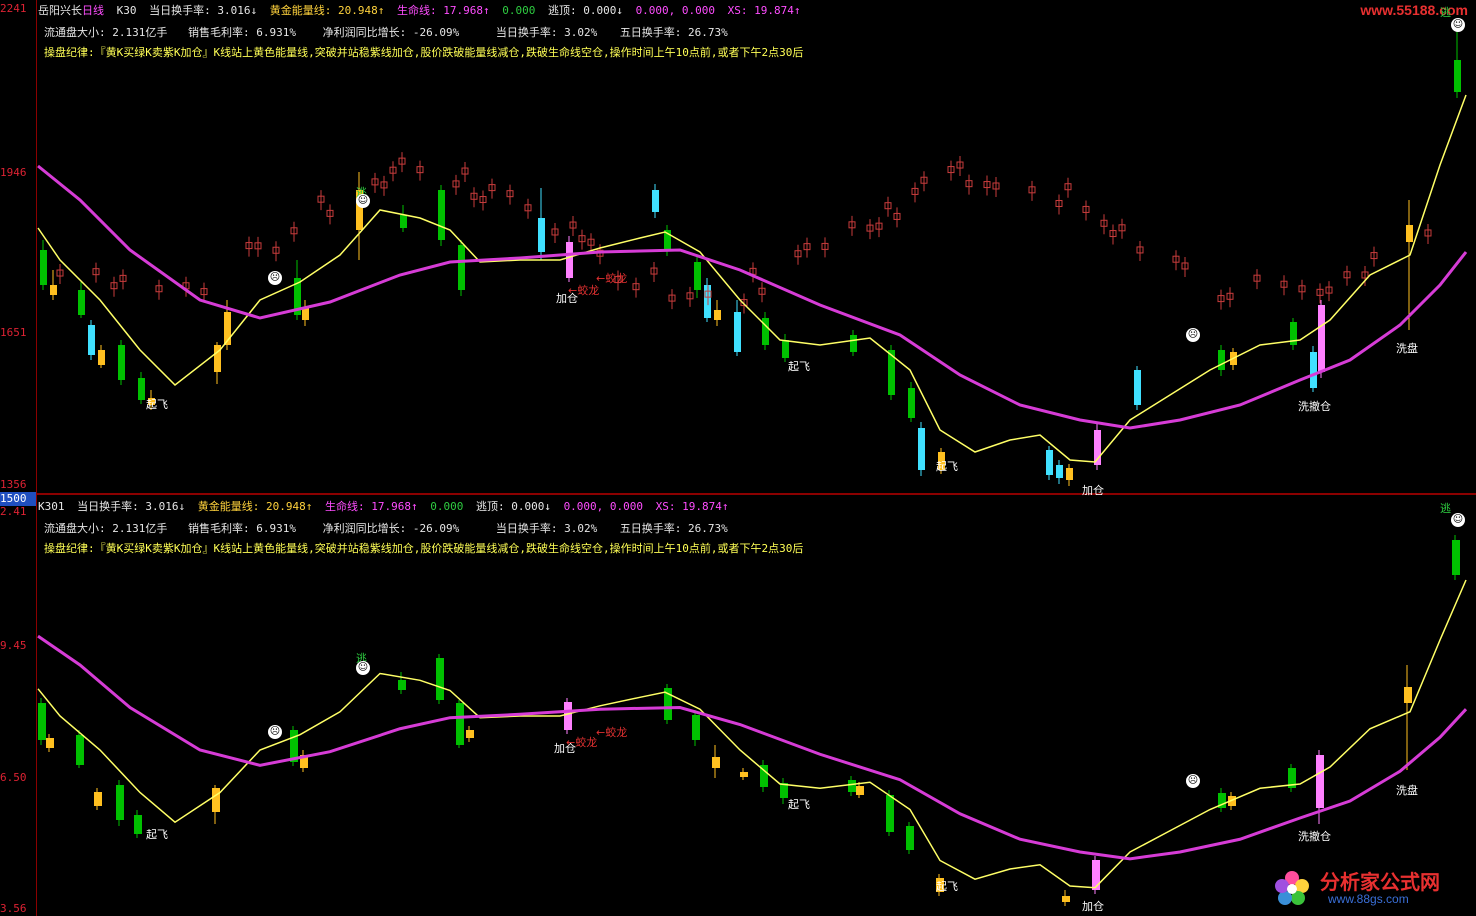  What do you see at coordinates (1407, 790) in the screenshot?
I see `bottom-ann-xipan: 洗盘` at bounding box center [1407, 790].